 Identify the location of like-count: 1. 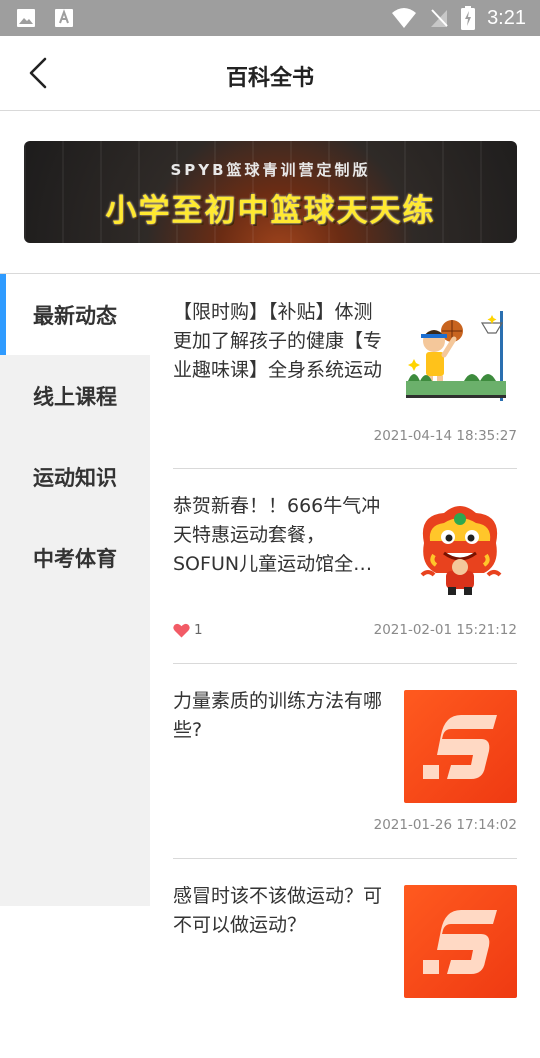
(188, 630).